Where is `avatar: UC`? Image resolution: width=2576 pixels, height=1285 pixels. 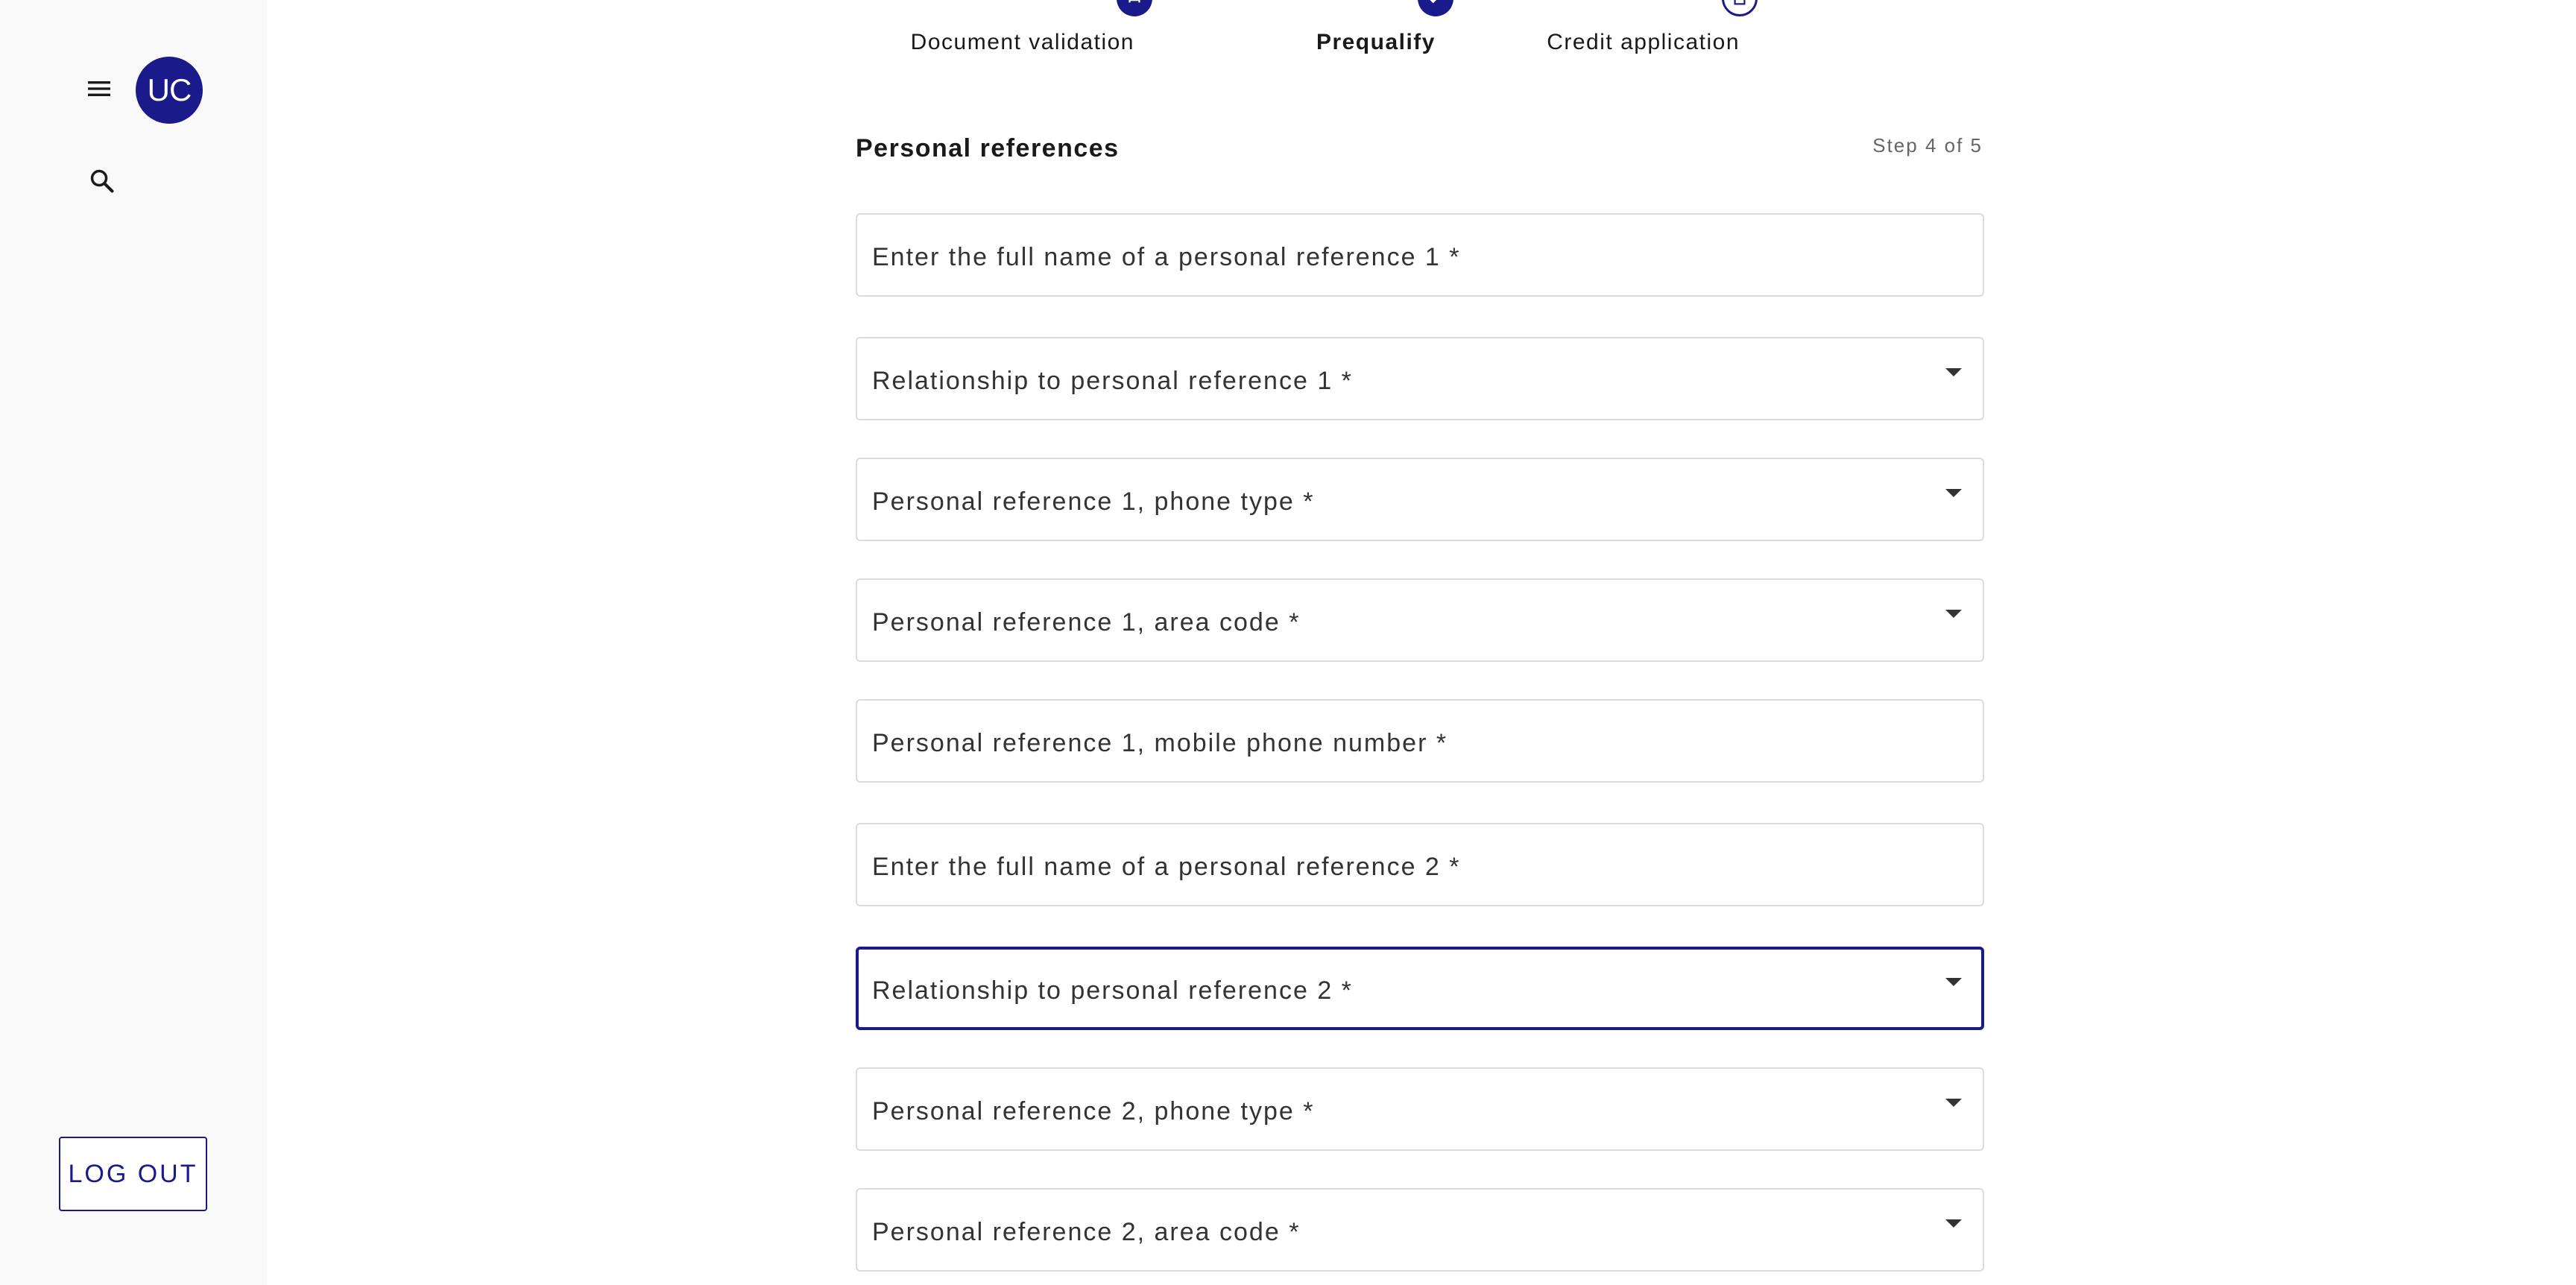
avatar: UC is located at coordinates (169, 90).